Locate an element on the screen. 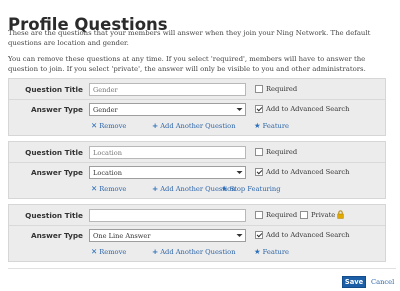 Image resolution: width=400 pixels, height=291 pixels. cancel-link: Cancel is located at coordinates (382, 282).